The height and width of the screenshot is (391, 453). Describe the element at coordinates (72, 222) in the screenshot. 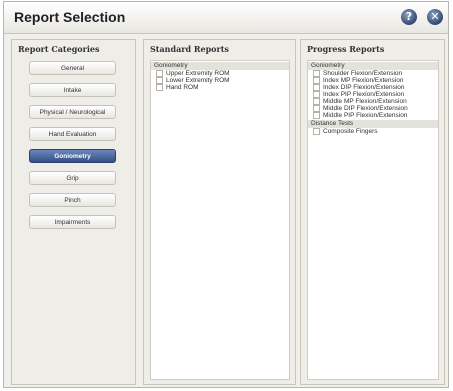

I see `category-impairments-button: Impairments` at that location.